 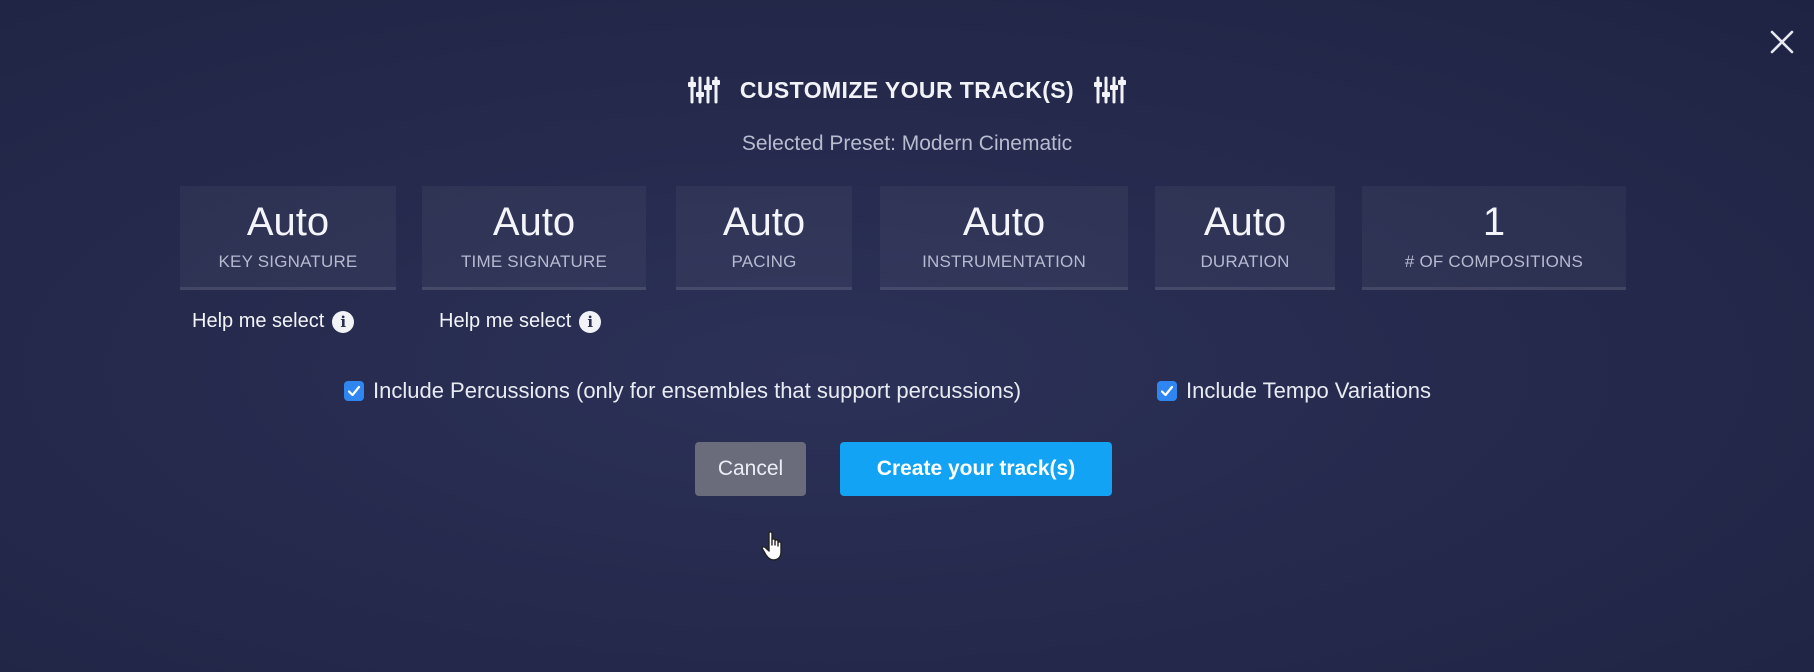 What do you see at coordinates (1245, 222) in the screenshot?
I see `duration-value: Auto` at bounding box center [1245, 222].